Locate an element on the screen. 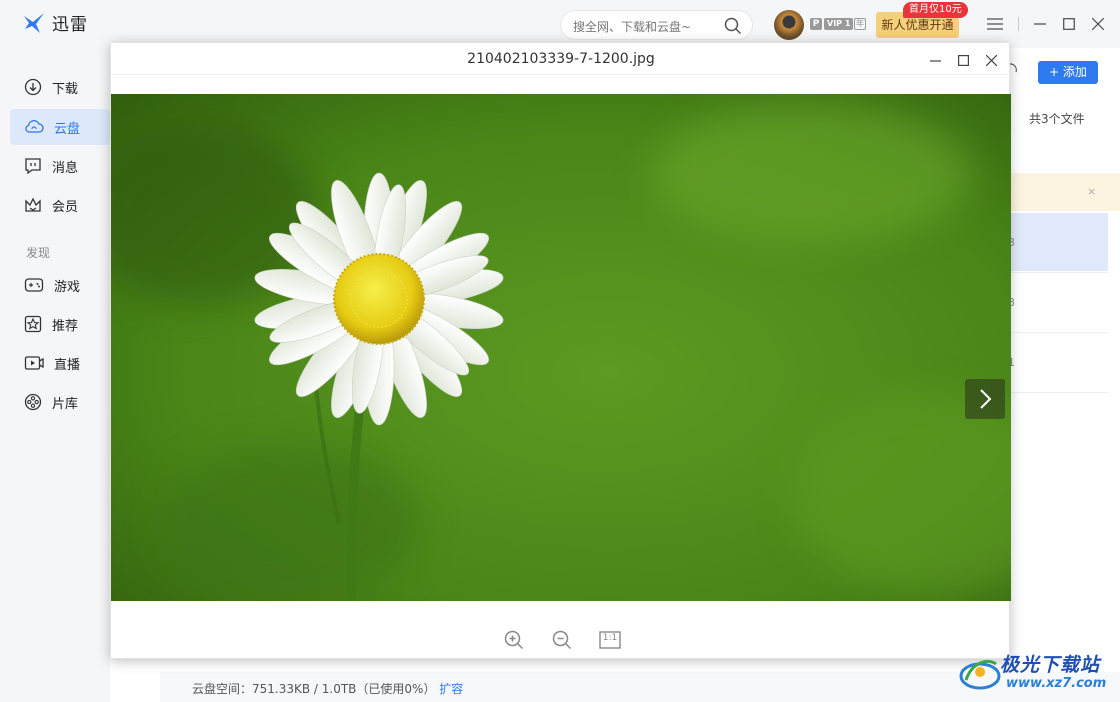  title-bar: 迅雷 搜全网、下载和云盘~ P VIP 1 年 新人优惠开通 首月仅10元 is located at coordinates (560, 24).